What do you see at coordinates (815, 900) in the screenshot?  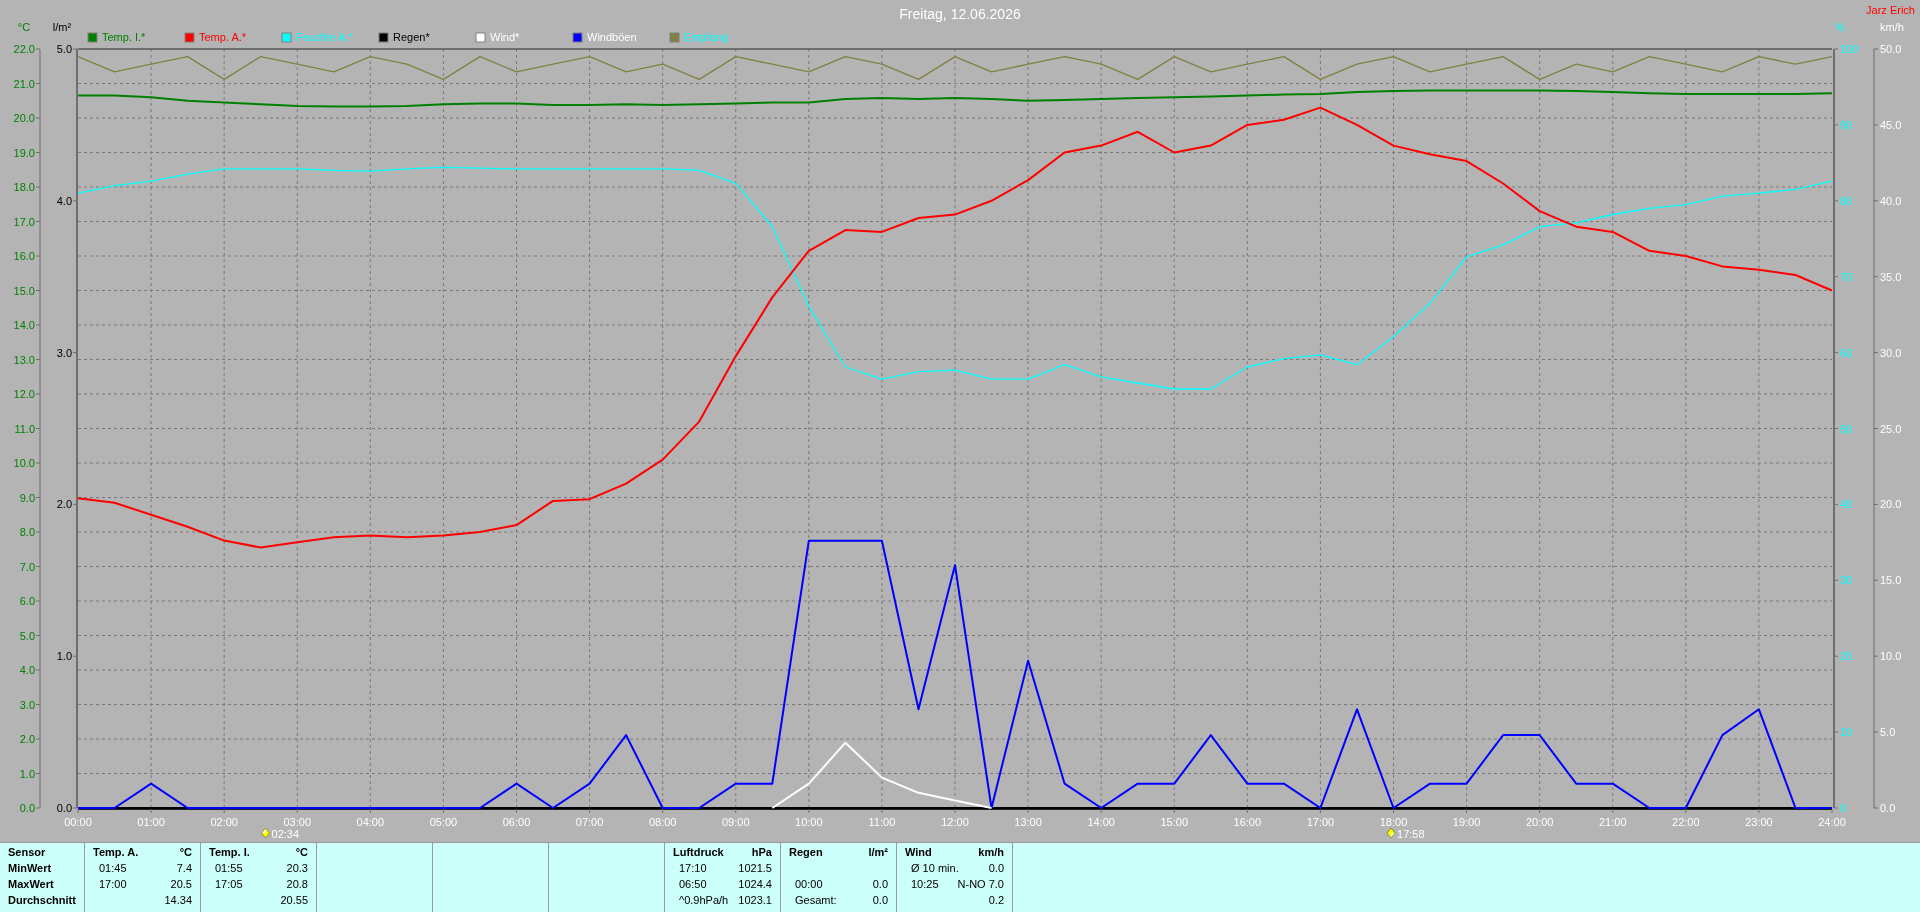 I see `time-value: Gesamt:` at bounding box center [815, 900].